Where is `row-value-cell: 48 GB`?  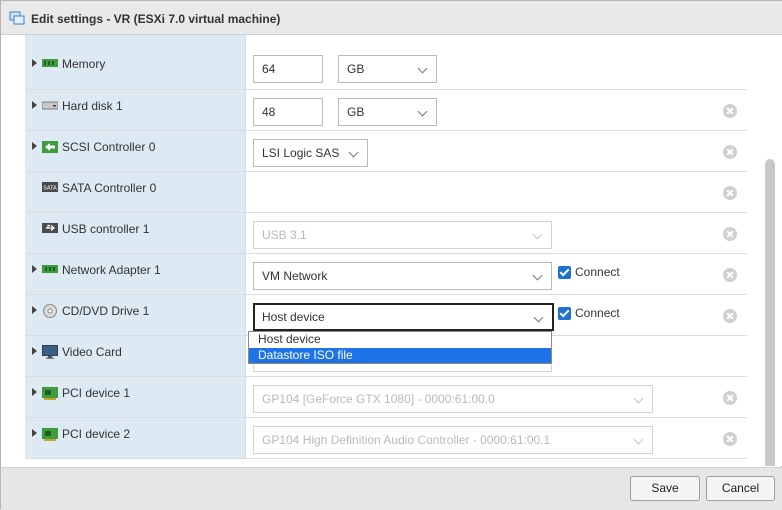
row-value-cell: 48 GB is located at coordinates (495, 110).